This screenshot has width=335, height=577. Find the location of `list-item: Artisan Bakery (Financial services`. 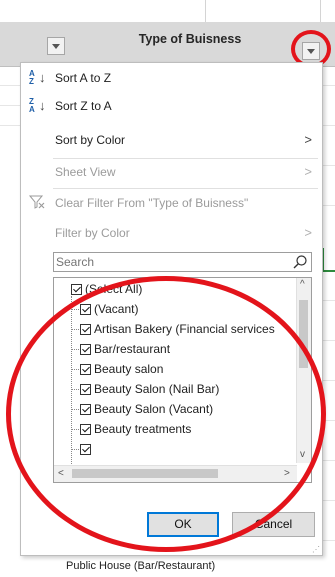

list-item: Artisan Bakery (Financial services is located at coordinates (173, 329).